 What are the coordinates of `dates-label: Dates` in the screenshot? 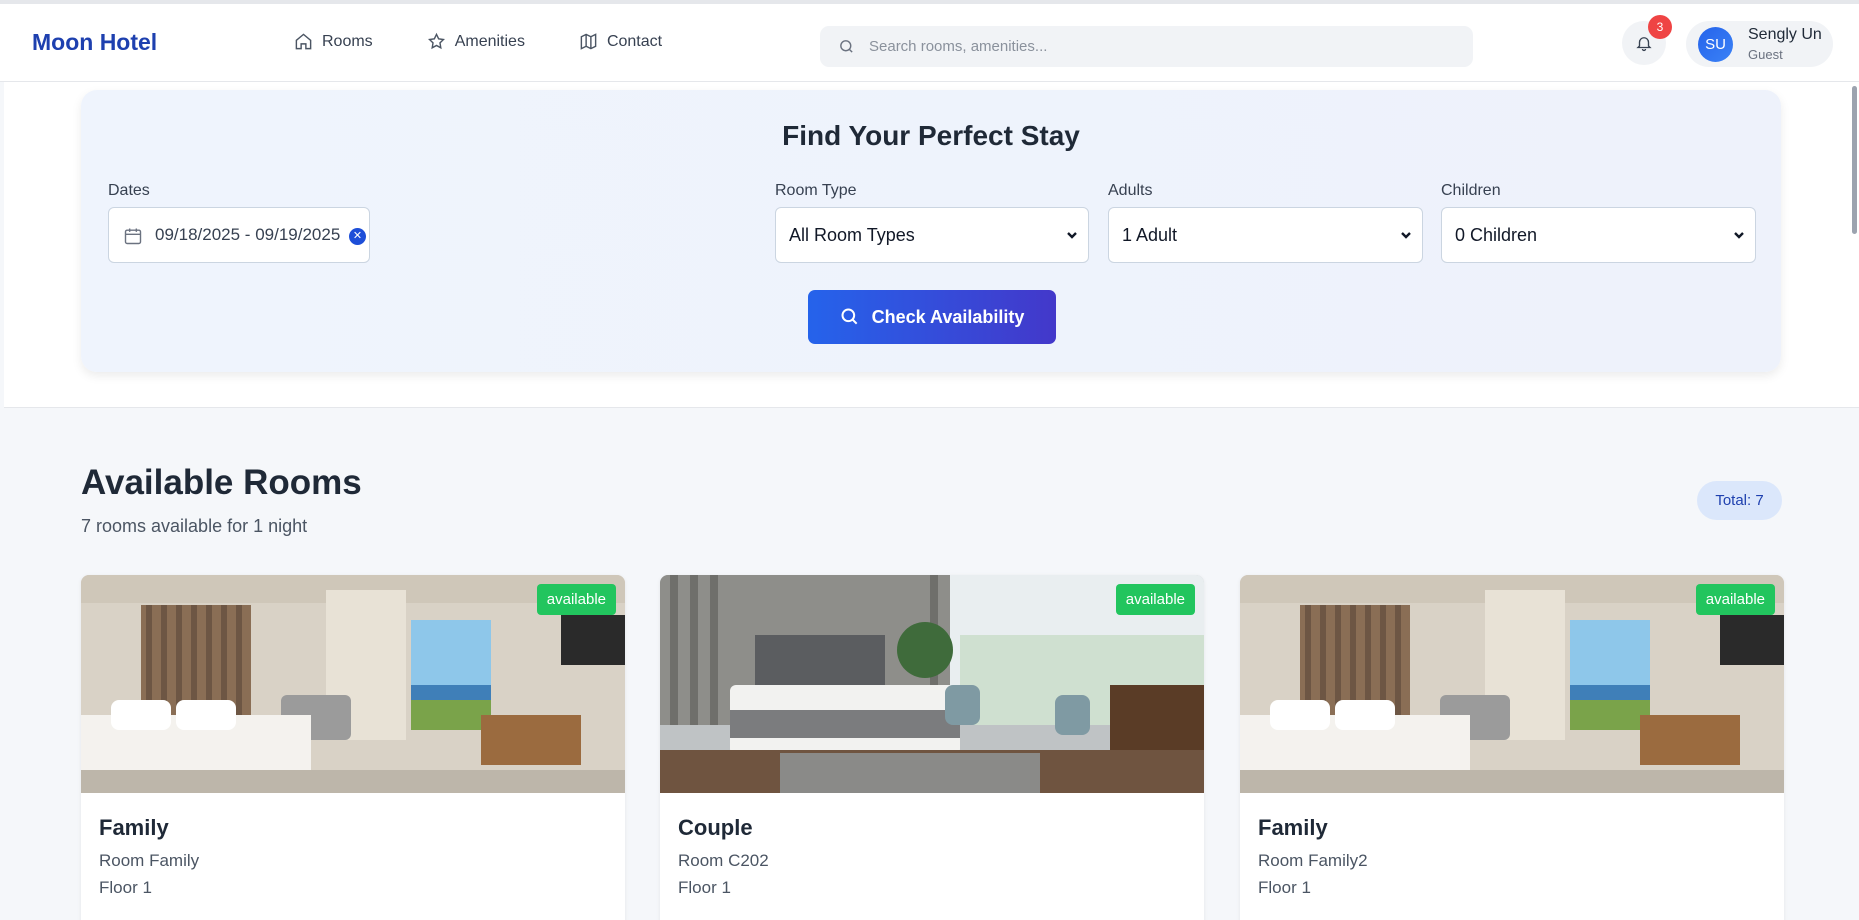 It's located at (129, 190).